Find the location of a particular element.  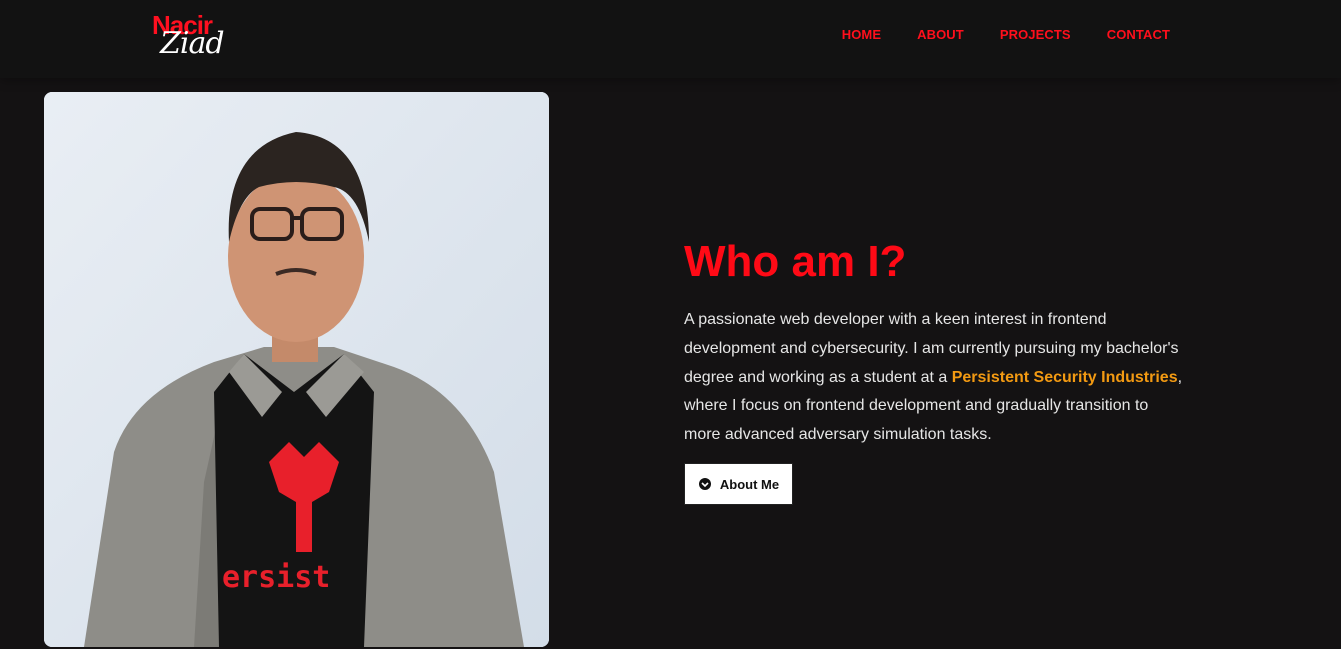

chevron-down-circle-icon is located at coordinates (705, 484).